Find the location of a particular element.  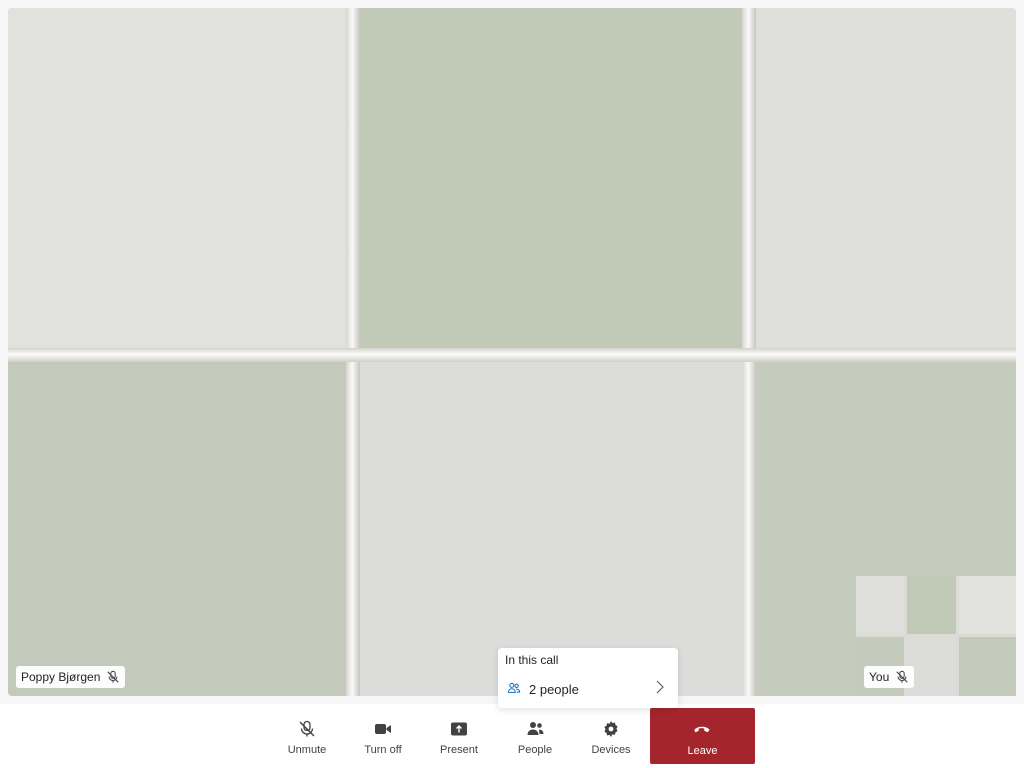

popup-title: In this call is located at coordinates (532, 660).